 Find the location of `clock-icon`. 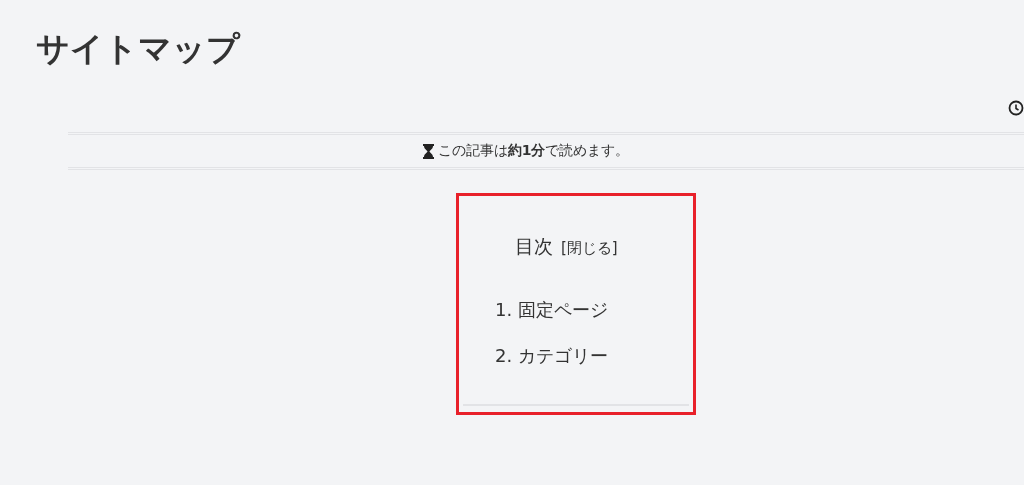

clock-icon is located at coordinates (1016, 108).